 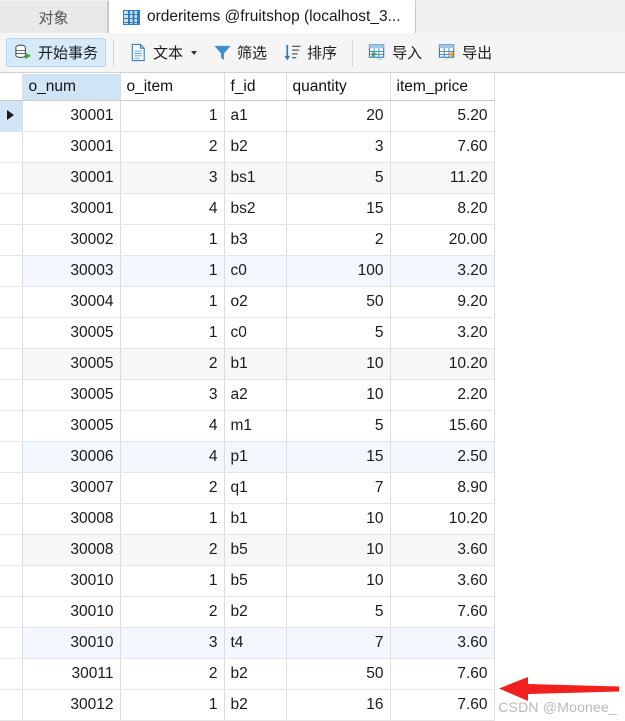 I want to click on cell-o-num: 30011, so click(x=71, y=674).